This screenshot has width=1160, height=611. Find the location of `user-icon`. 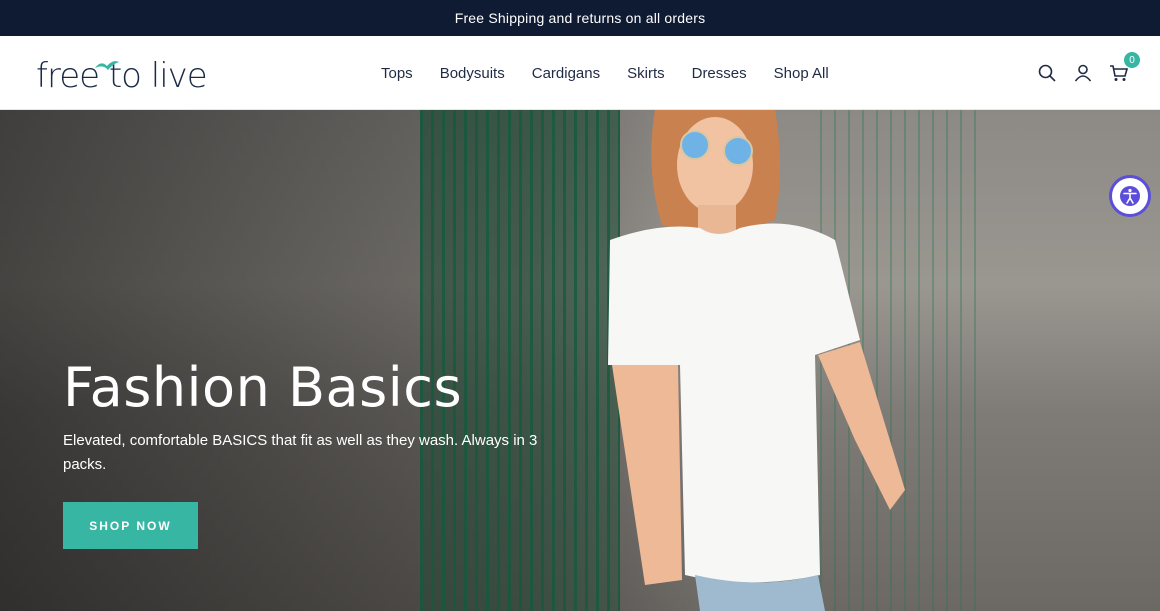

user-icon is located at coordinates (1083, 73).